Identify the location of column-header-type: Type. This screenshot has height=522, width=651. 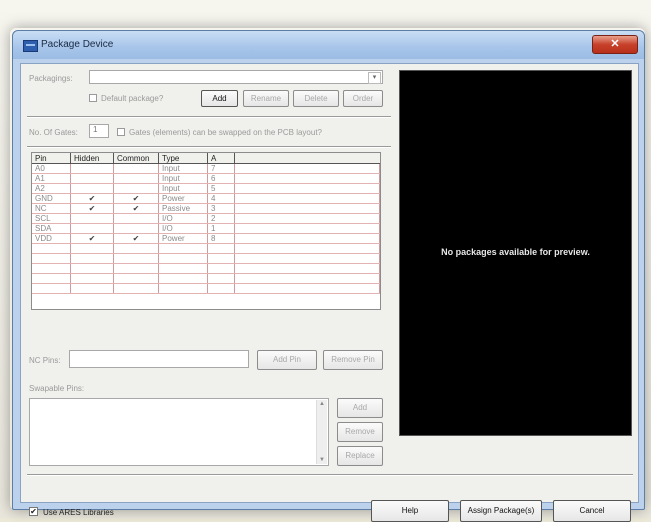
(183, 158).